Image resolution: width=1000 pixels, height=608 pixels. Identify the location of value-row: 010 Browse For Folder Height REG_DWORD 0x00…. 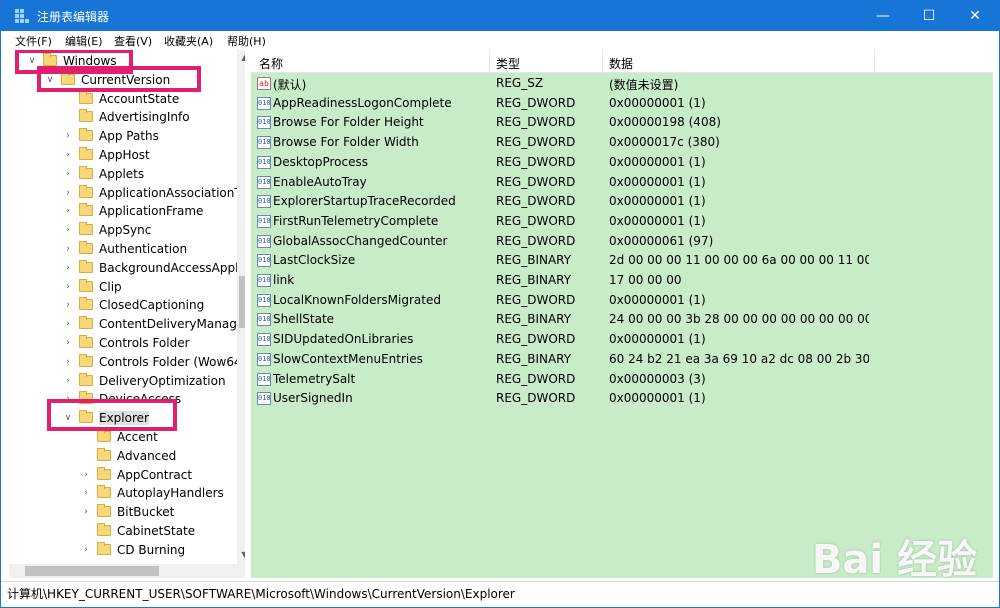
(622, 123).